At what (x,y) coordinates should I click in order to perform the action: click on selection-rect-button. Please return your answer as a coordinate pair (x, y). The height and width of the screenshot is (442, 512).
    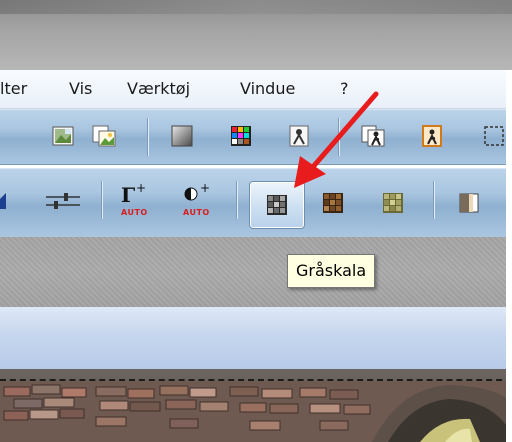
    Looking at the image, I should click on (494, 136).